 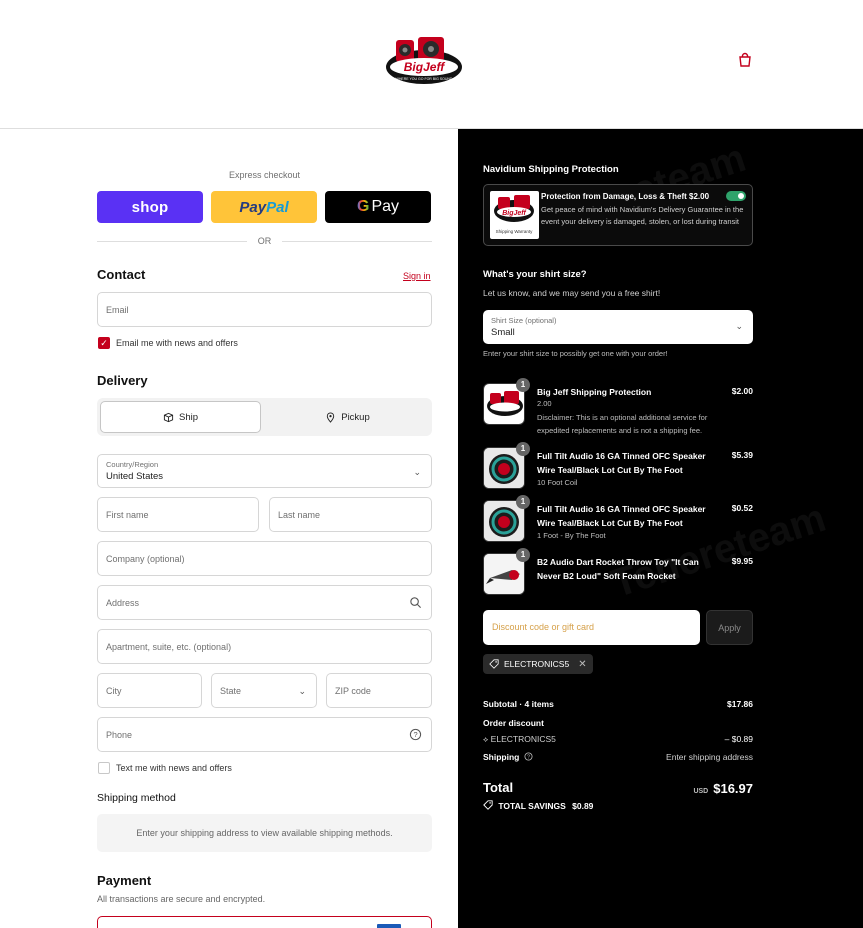 I want to click on first-name-field: First name, so click(x=178, y=514).